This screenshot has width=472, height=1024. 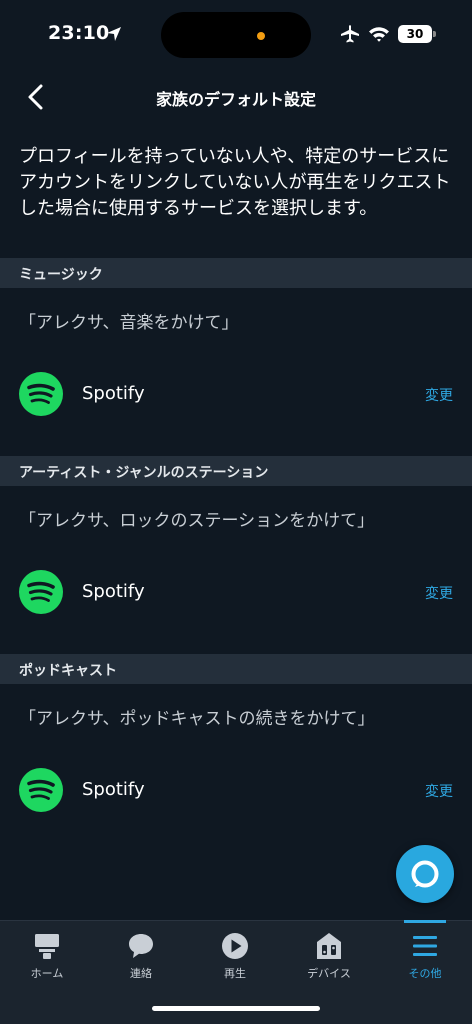 I want to click on section-title: ポッドキャスト, so click(x=68, y=671).